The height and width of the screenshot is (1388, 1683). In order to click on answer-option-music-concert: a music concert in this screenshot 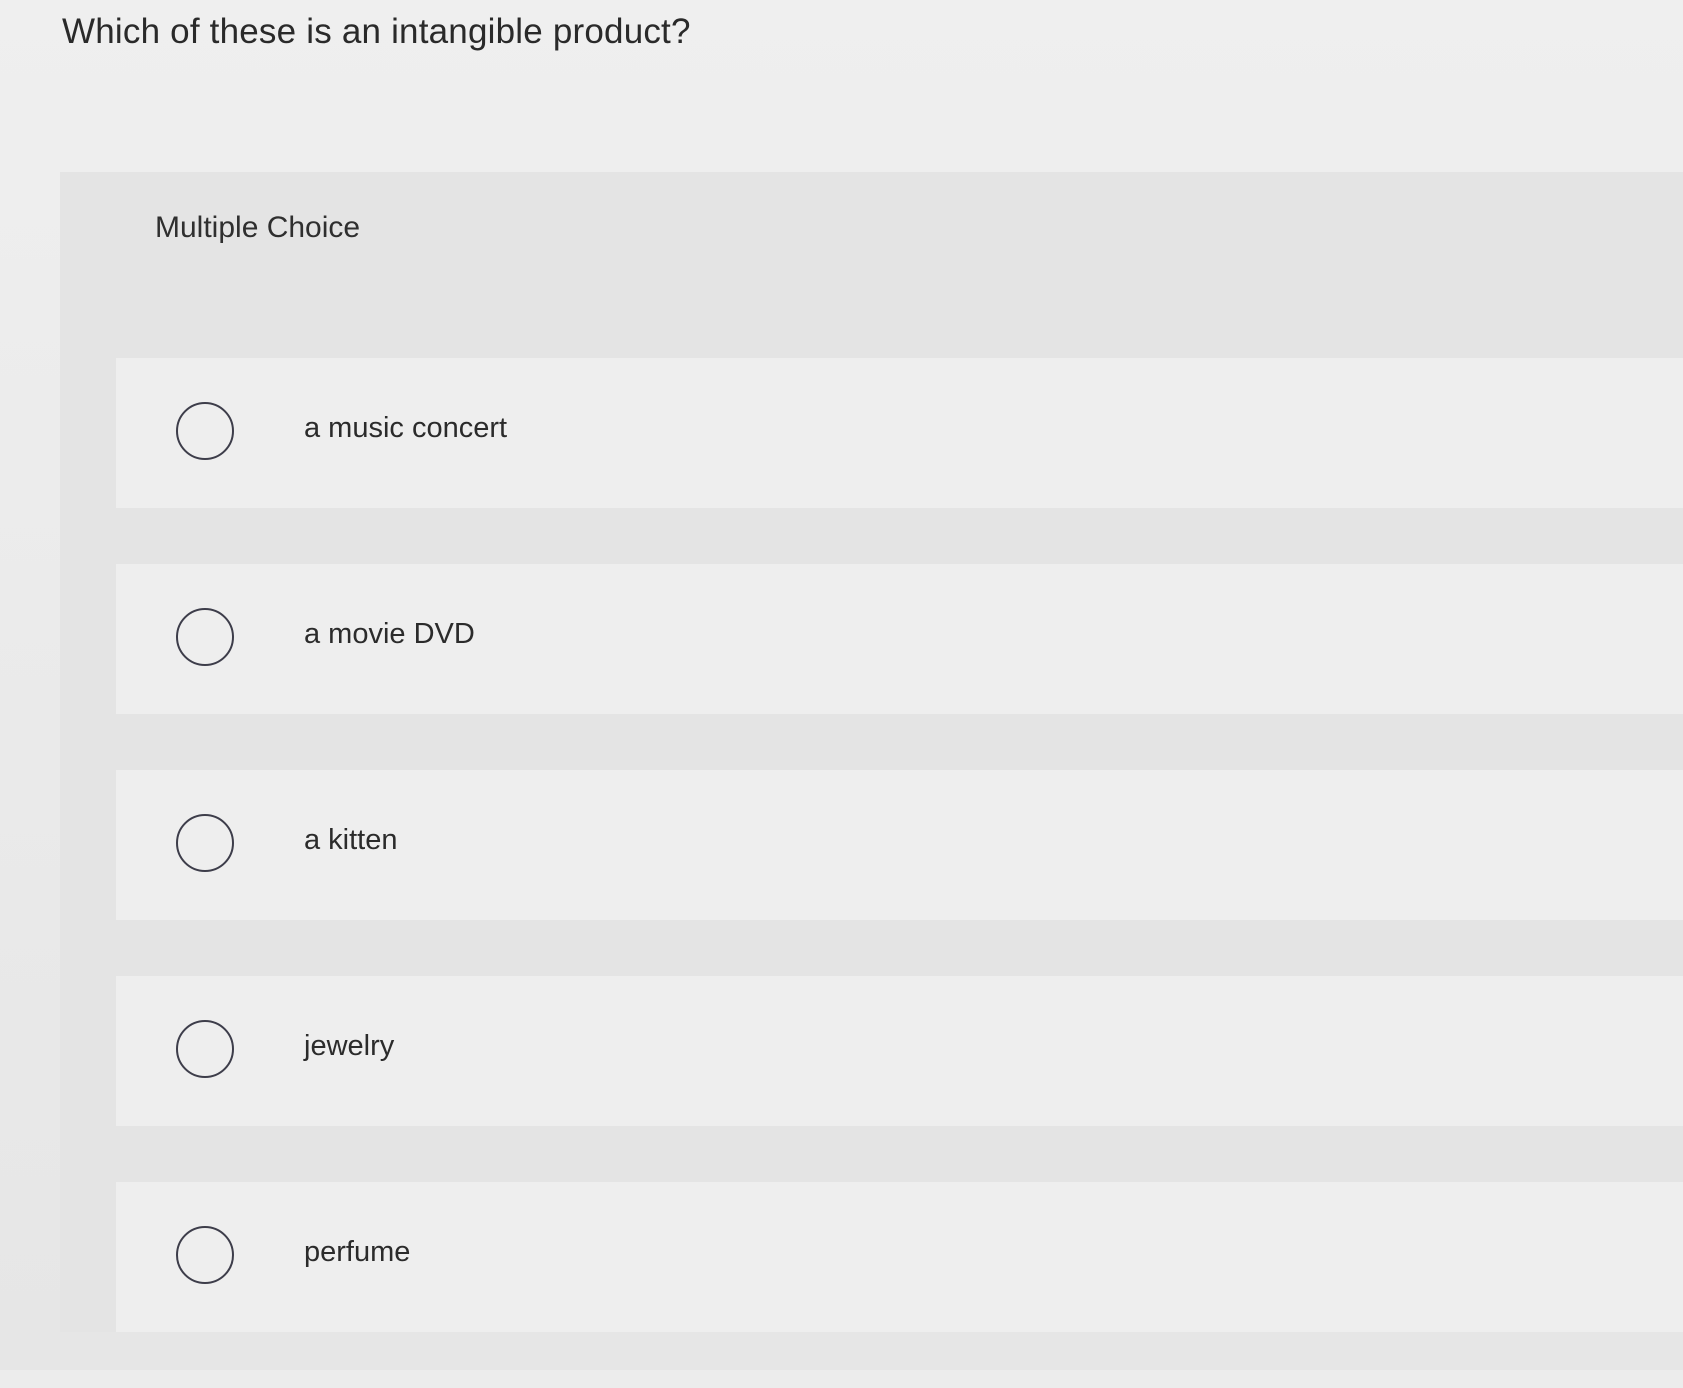, I will do `click(899, 433)`.